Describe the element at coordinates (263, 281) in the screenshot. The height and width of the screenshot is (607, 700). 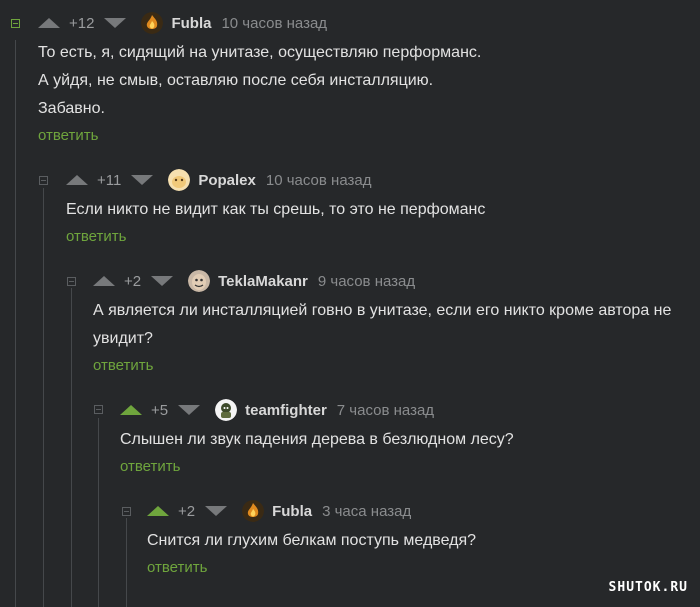
I see `username: TeklaMakanr` at that location.